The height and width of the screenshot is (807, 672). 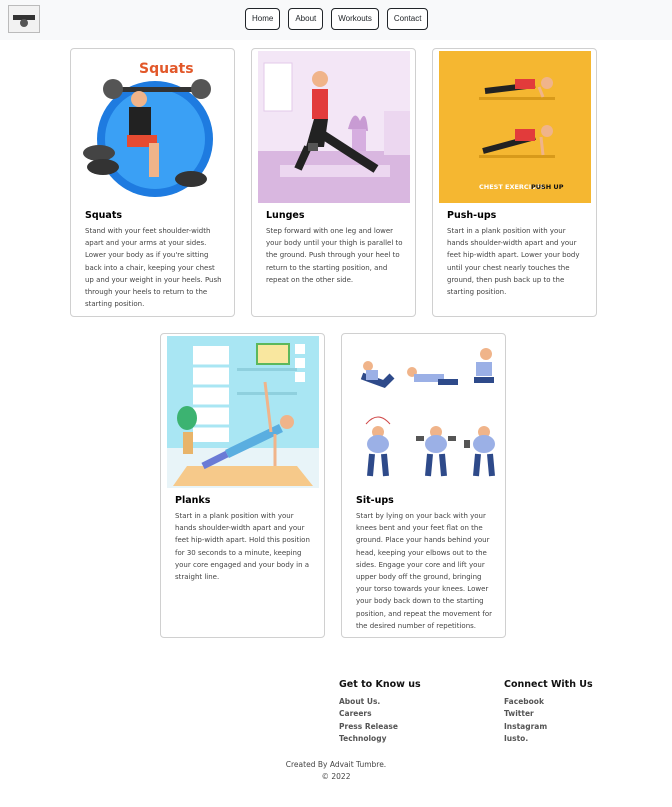 What do you see at coordinates (285, 215) in the screenshot?
I see `card-title-lunges: Lunges` at bounding box center [285, 215].